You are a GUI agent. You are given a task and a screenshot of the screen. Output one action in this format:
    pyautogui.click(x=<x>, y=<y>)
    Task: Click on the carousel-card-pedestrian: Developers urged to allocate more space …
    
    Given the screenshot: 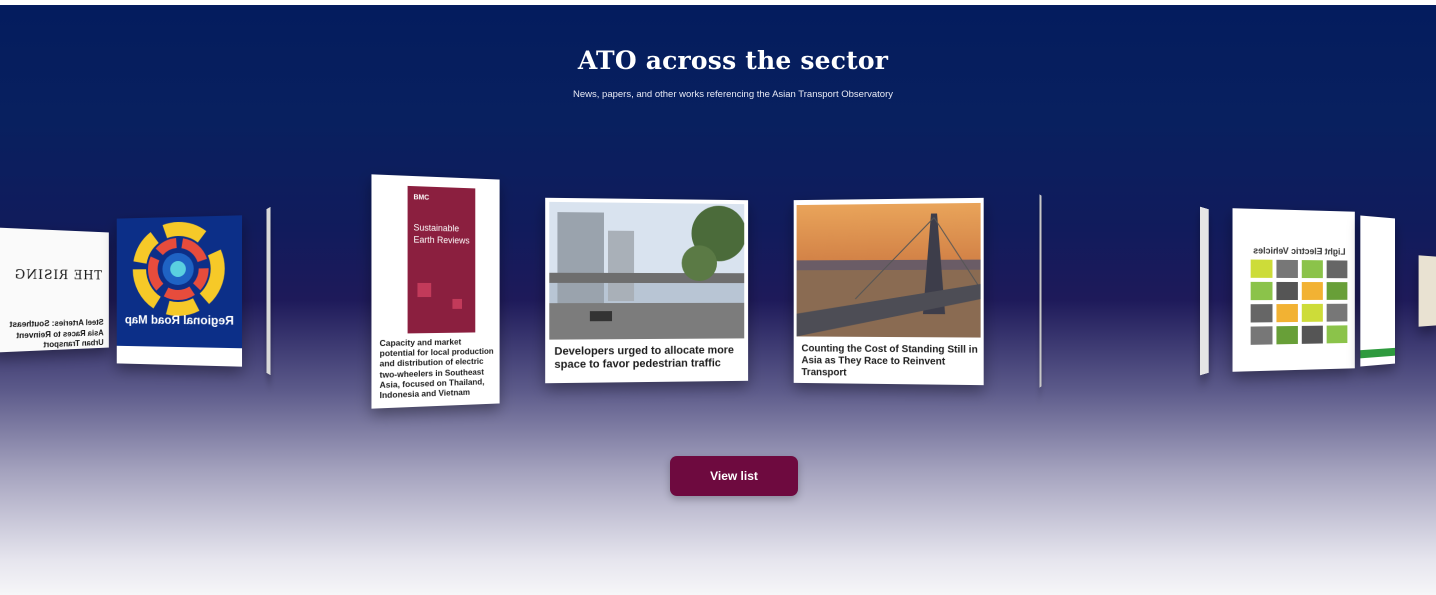 What is the action you would take?
    pyautogui.click(x=647, y=290)
    